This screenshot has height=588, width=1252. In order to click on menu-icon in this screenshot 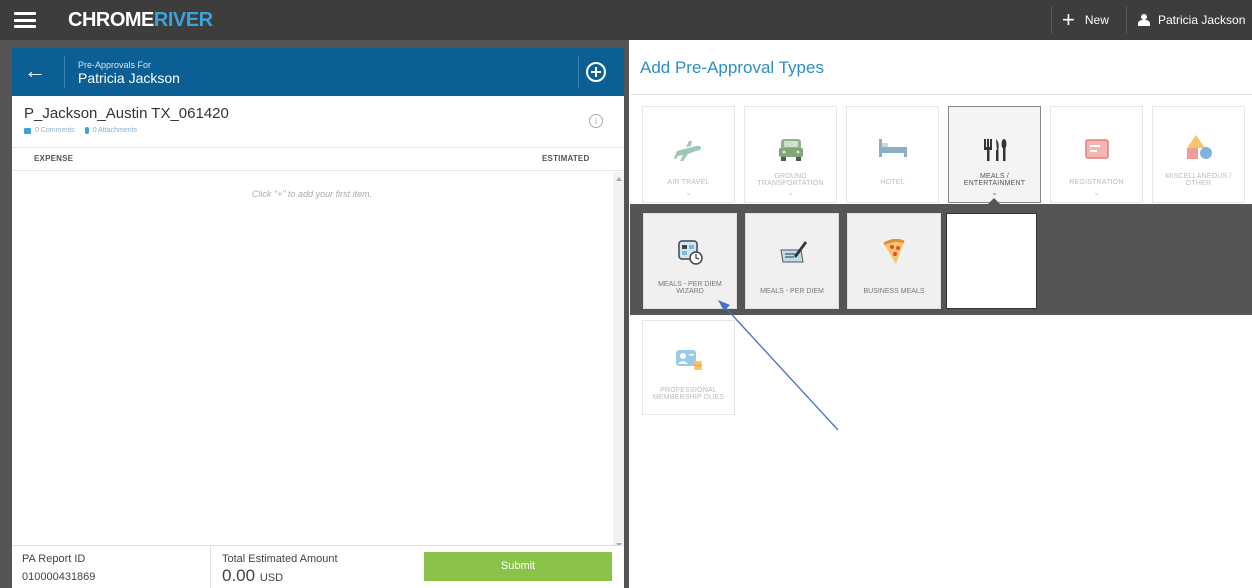, I will do `click(25, 20)`.